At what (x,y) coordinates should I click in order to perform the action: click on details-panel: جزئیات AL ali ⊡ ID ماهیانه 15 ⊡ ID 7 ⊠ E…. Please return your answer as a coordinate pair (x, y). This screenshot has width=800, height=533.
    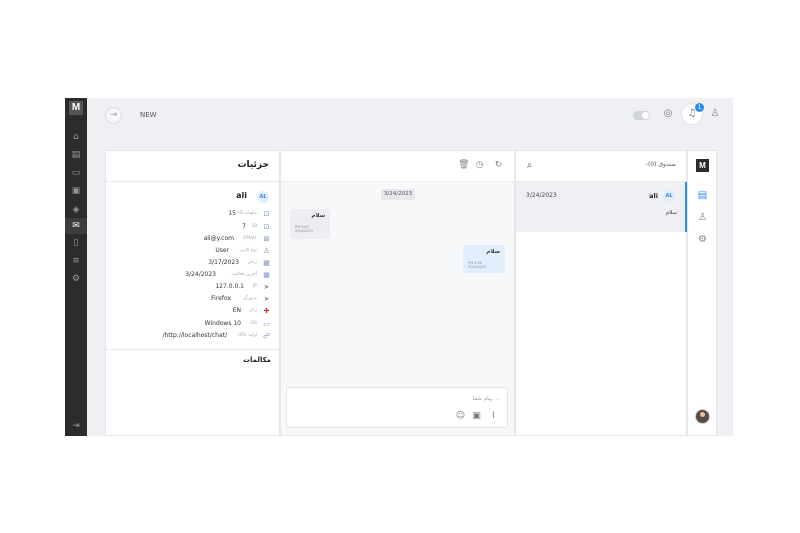
    Looking at the image, I should click on (192, 293).